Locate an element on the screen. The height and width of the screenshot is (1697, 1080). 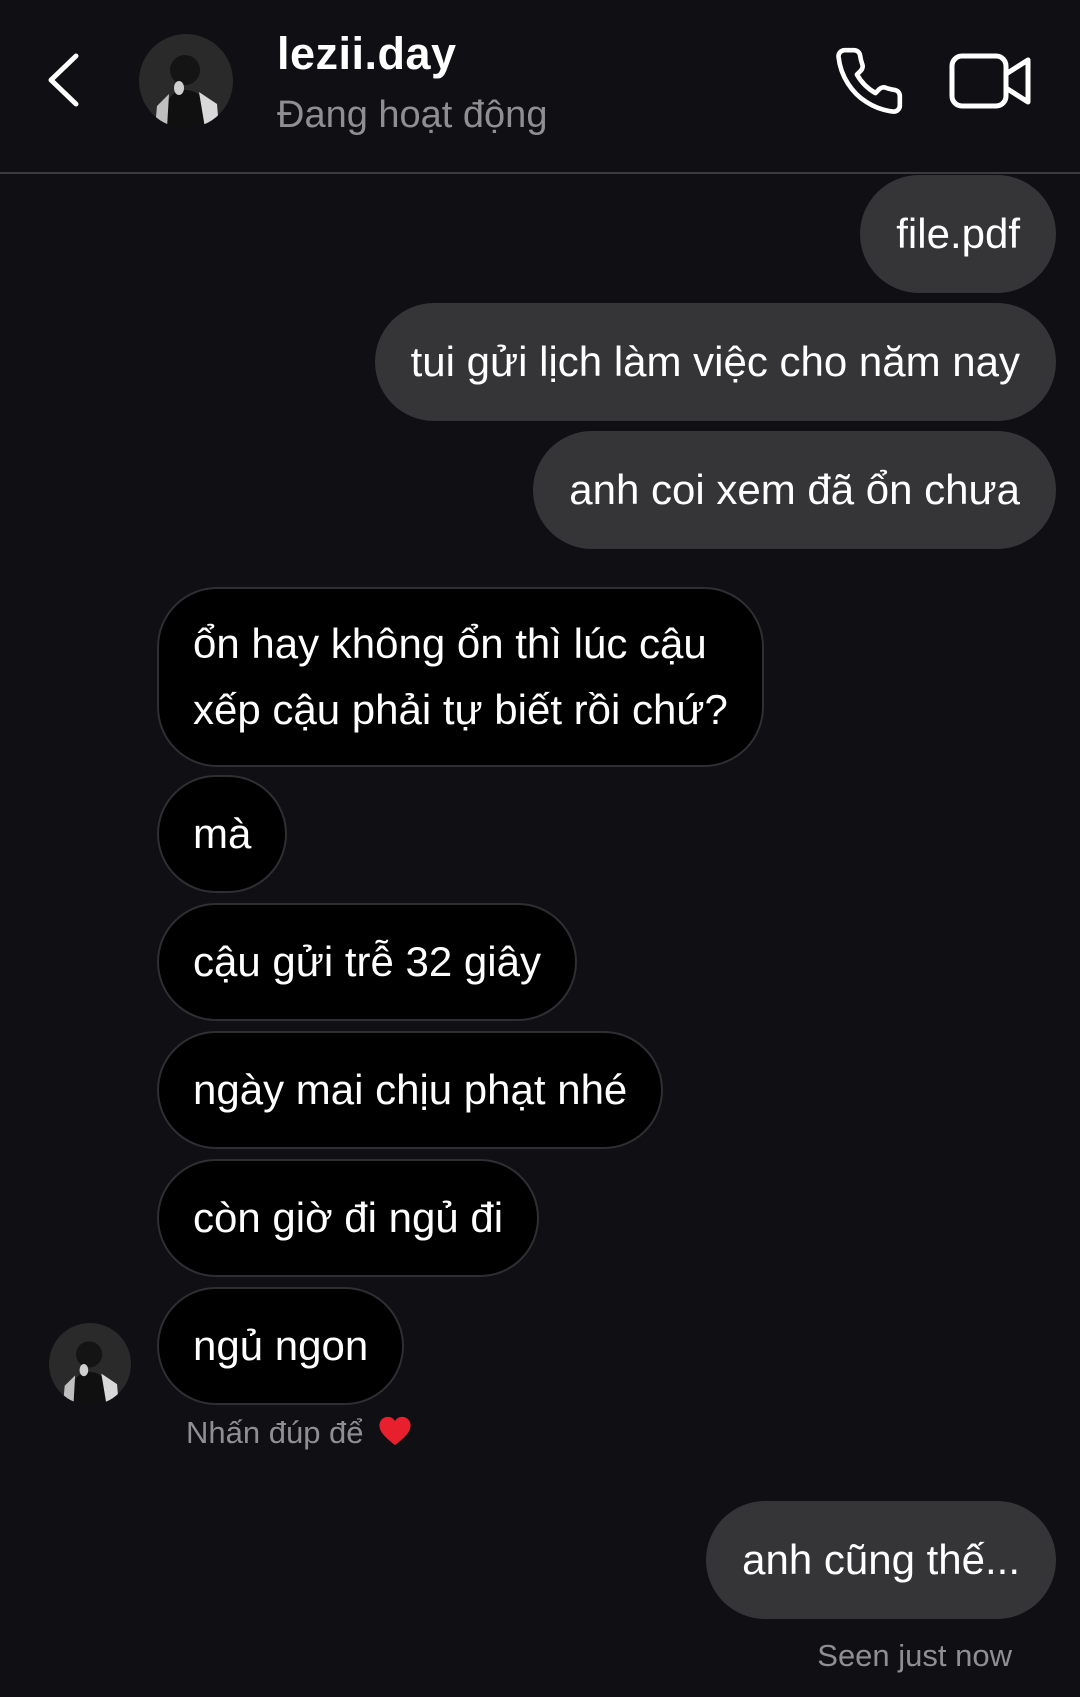
sender-avatar is located at coordinates (90, 1364).